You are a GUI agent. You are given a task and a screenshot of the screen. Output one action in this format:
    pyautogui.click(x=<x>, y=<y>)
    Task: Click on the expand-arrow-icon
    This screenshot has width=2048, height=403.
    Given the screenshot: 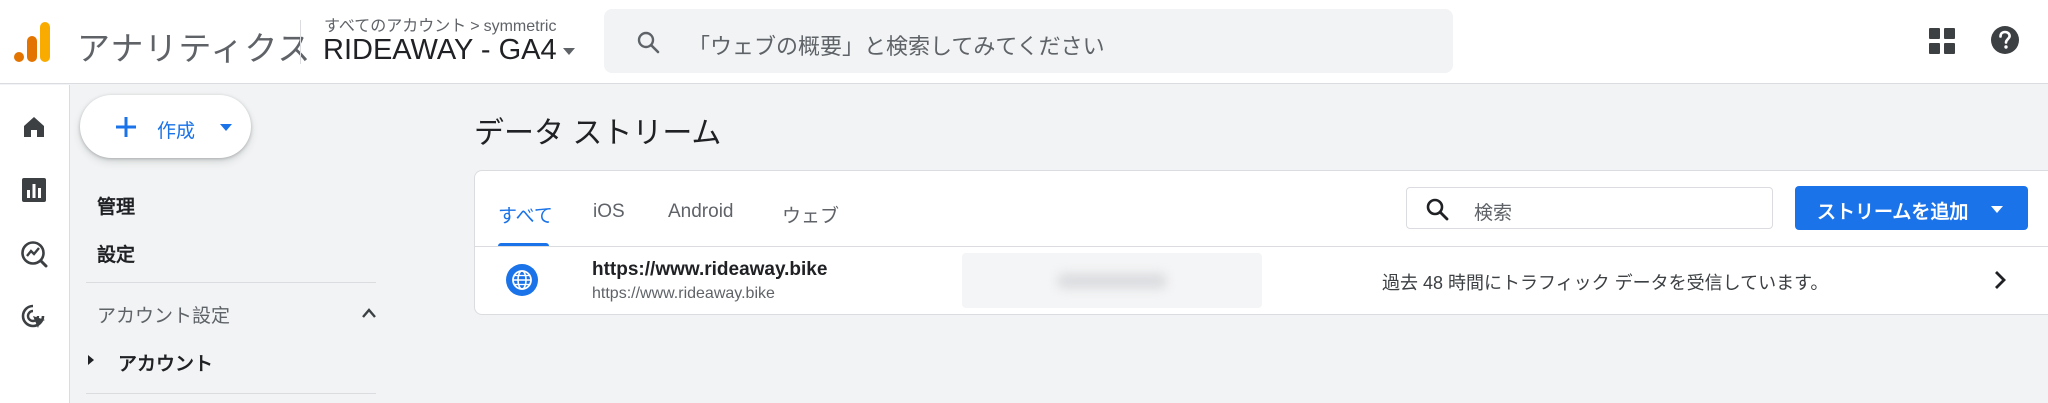 What is the action you would take?
    pyautogui.click(x=91, y=360)
    